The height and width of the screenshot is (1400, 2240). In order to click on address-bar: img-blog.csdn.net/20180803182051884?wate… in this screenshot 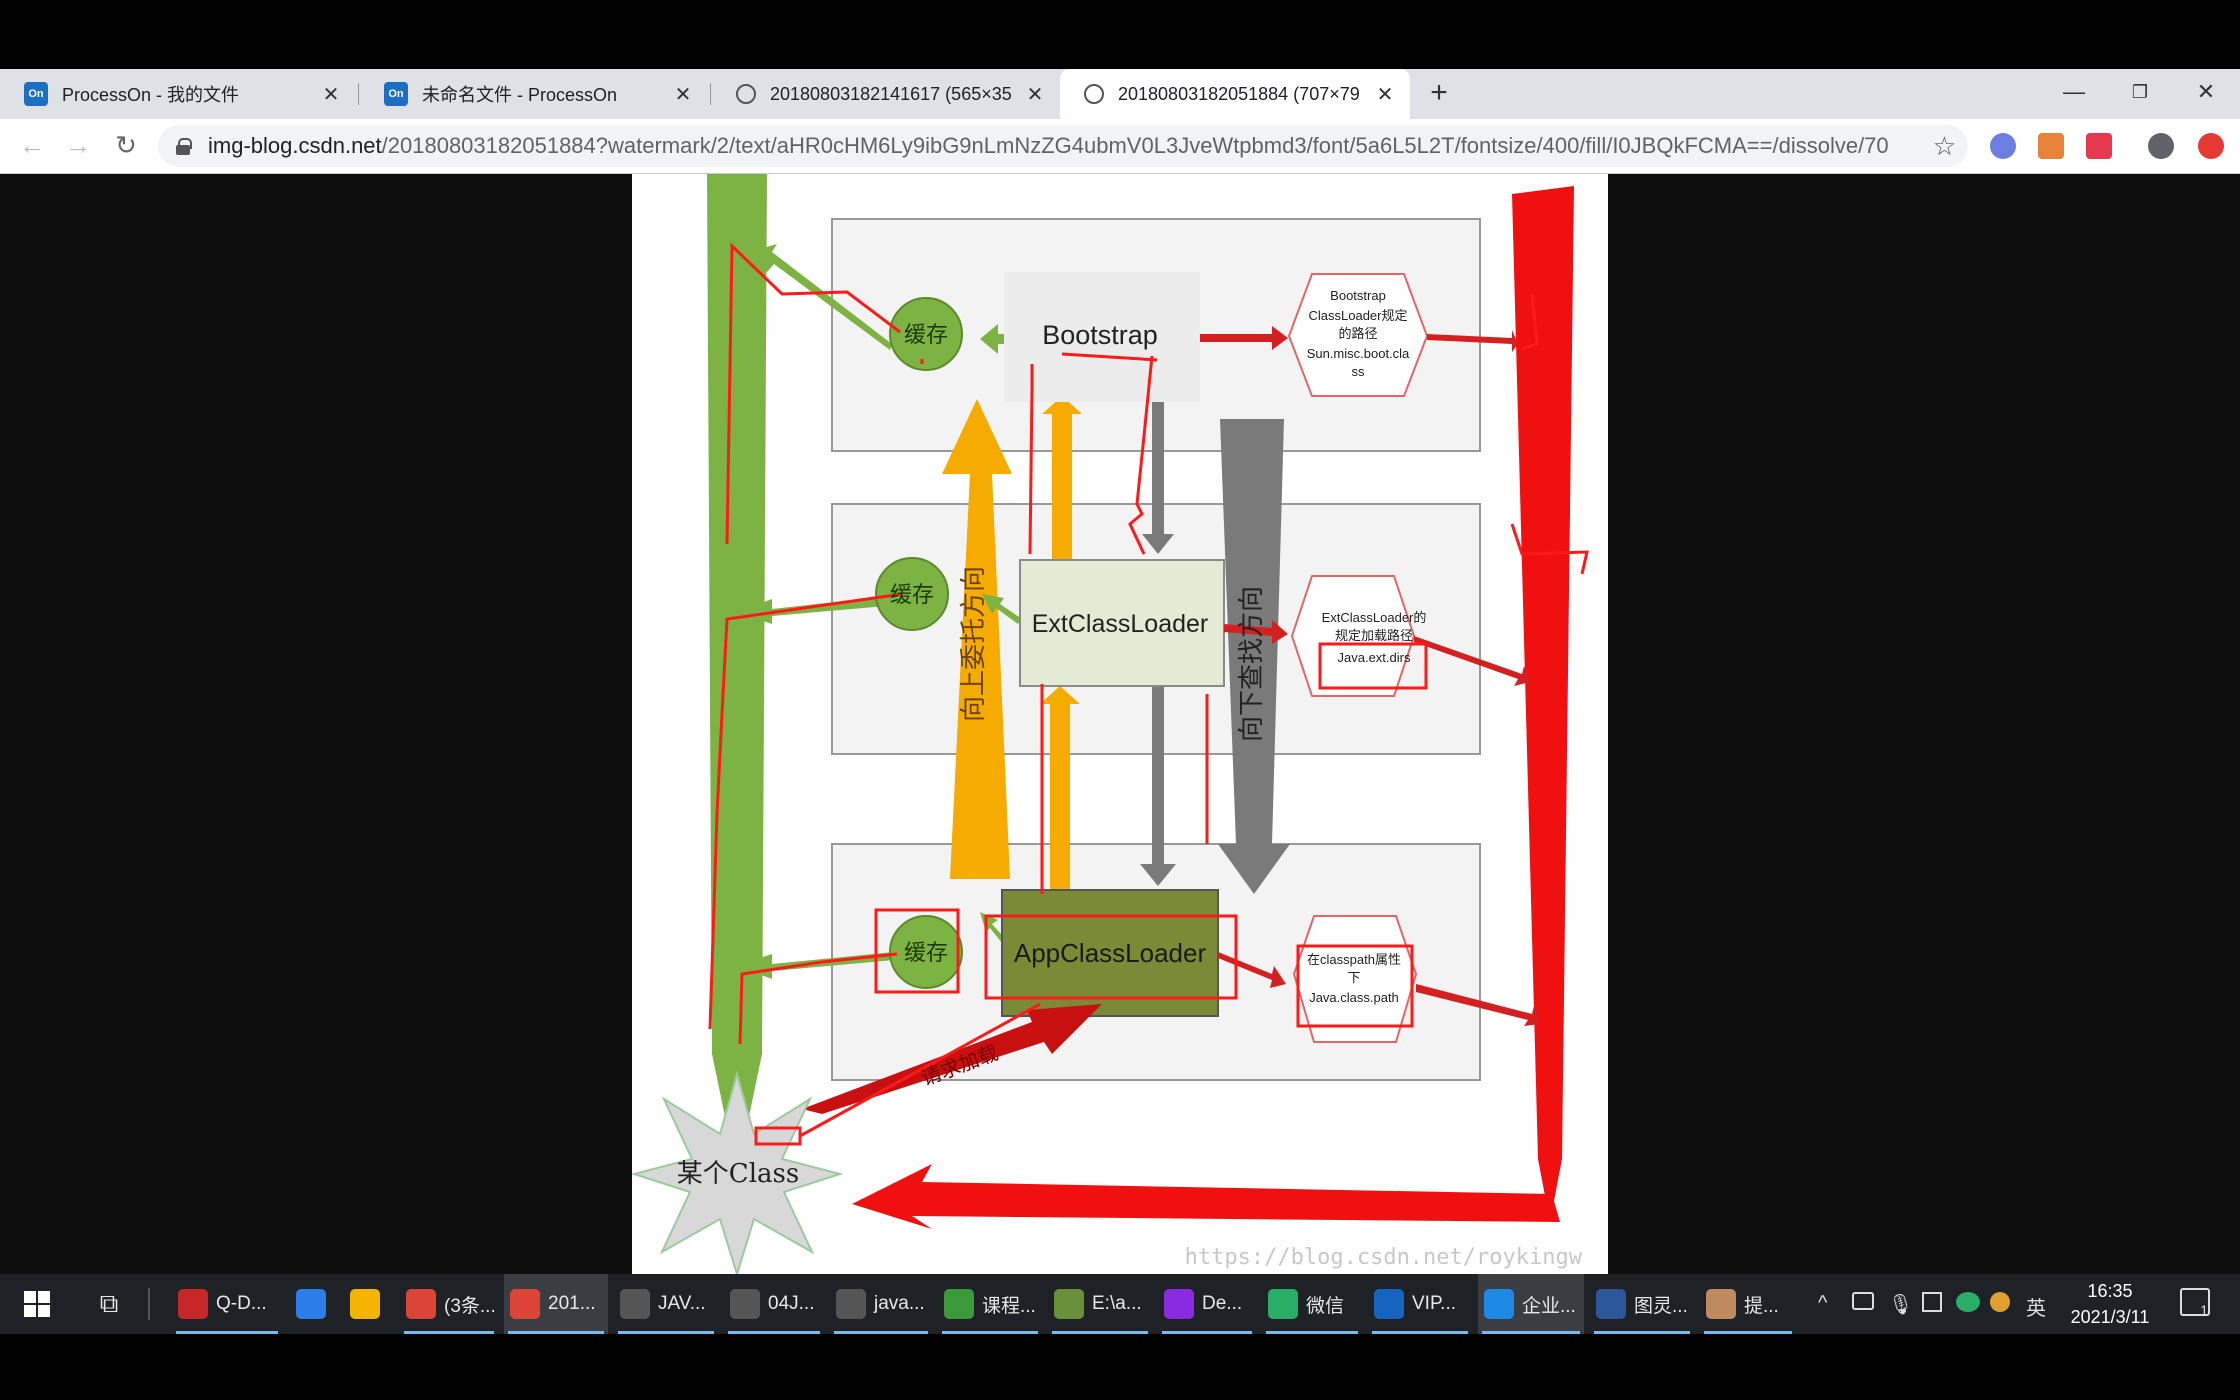, I will do `click(1063, 146)`.